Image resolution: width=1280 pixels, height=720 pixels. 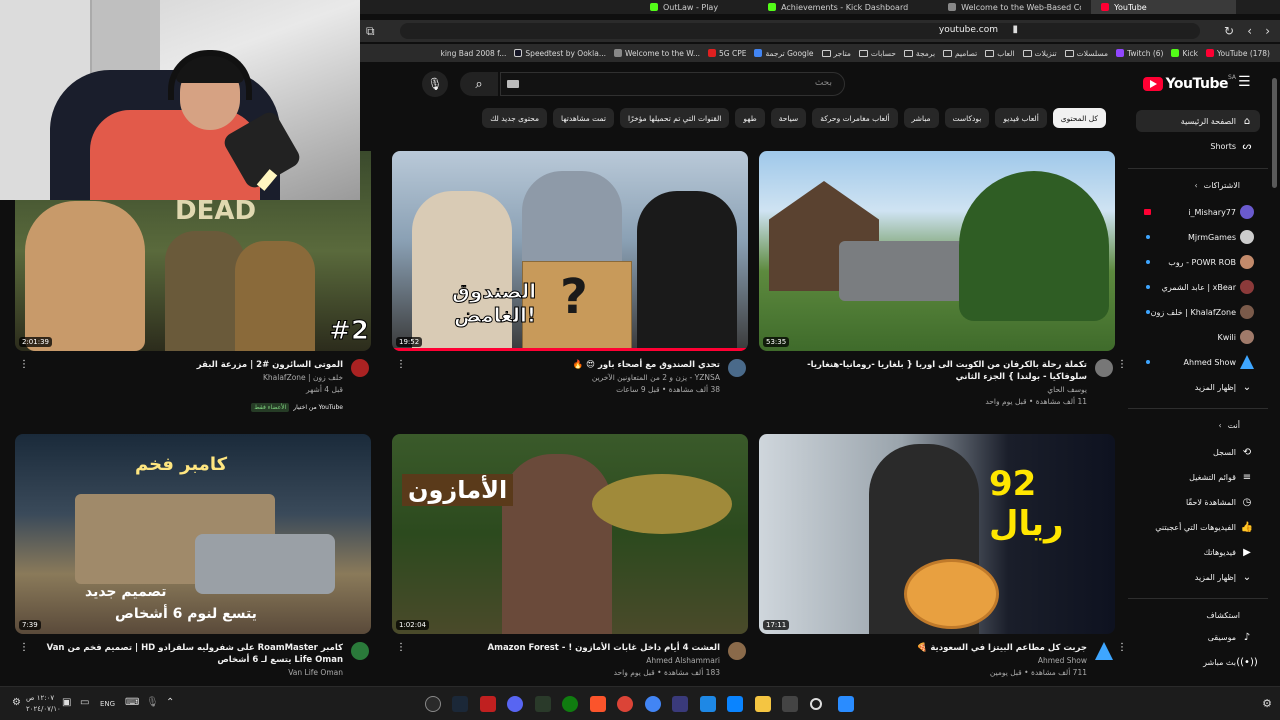 What do you see at coordinates (570, 704) in the screenshot?
I see `xbox-icon` at bounding box center [570, 704].